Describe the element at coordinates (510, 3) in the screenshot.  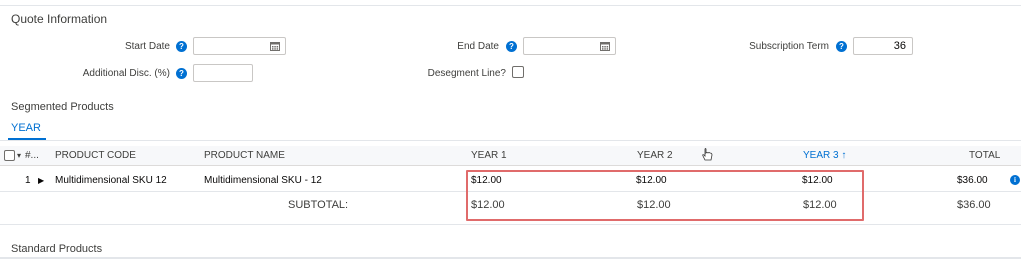
I see `top-border` at that location.